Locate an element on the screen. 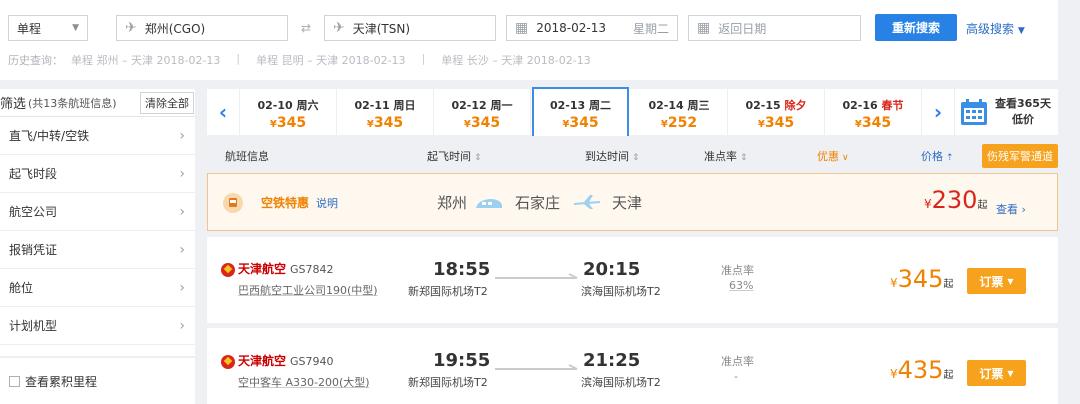  calendar-365-link: 查看365天 低价 is located at coordinates (1008, 112).